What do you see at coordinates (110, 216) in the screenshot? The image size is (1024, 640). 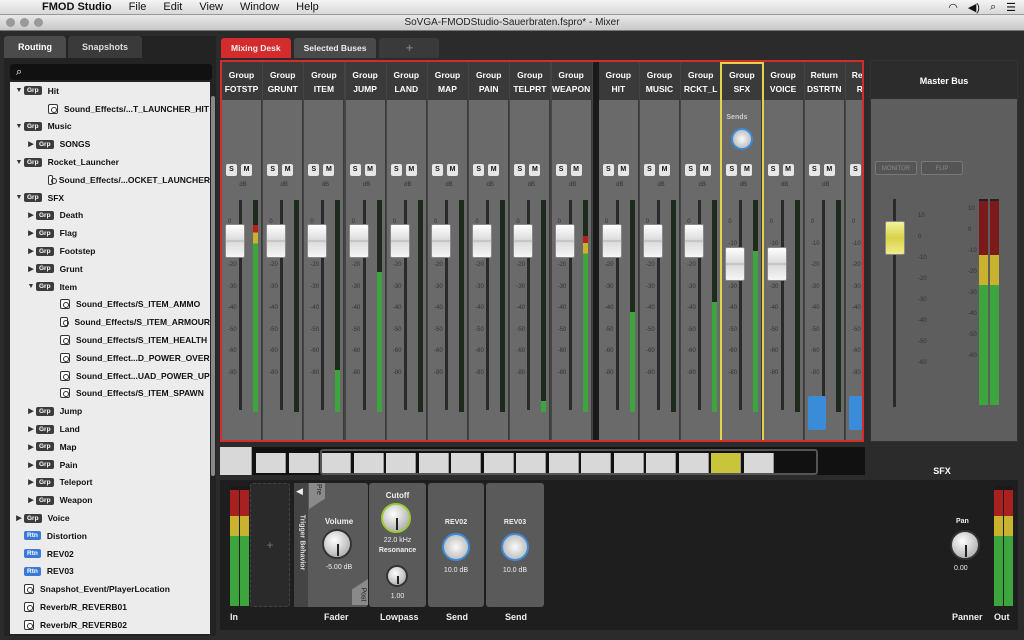 I see `tree-row: ▶ Grp Death` at bounding box center [110, 216].